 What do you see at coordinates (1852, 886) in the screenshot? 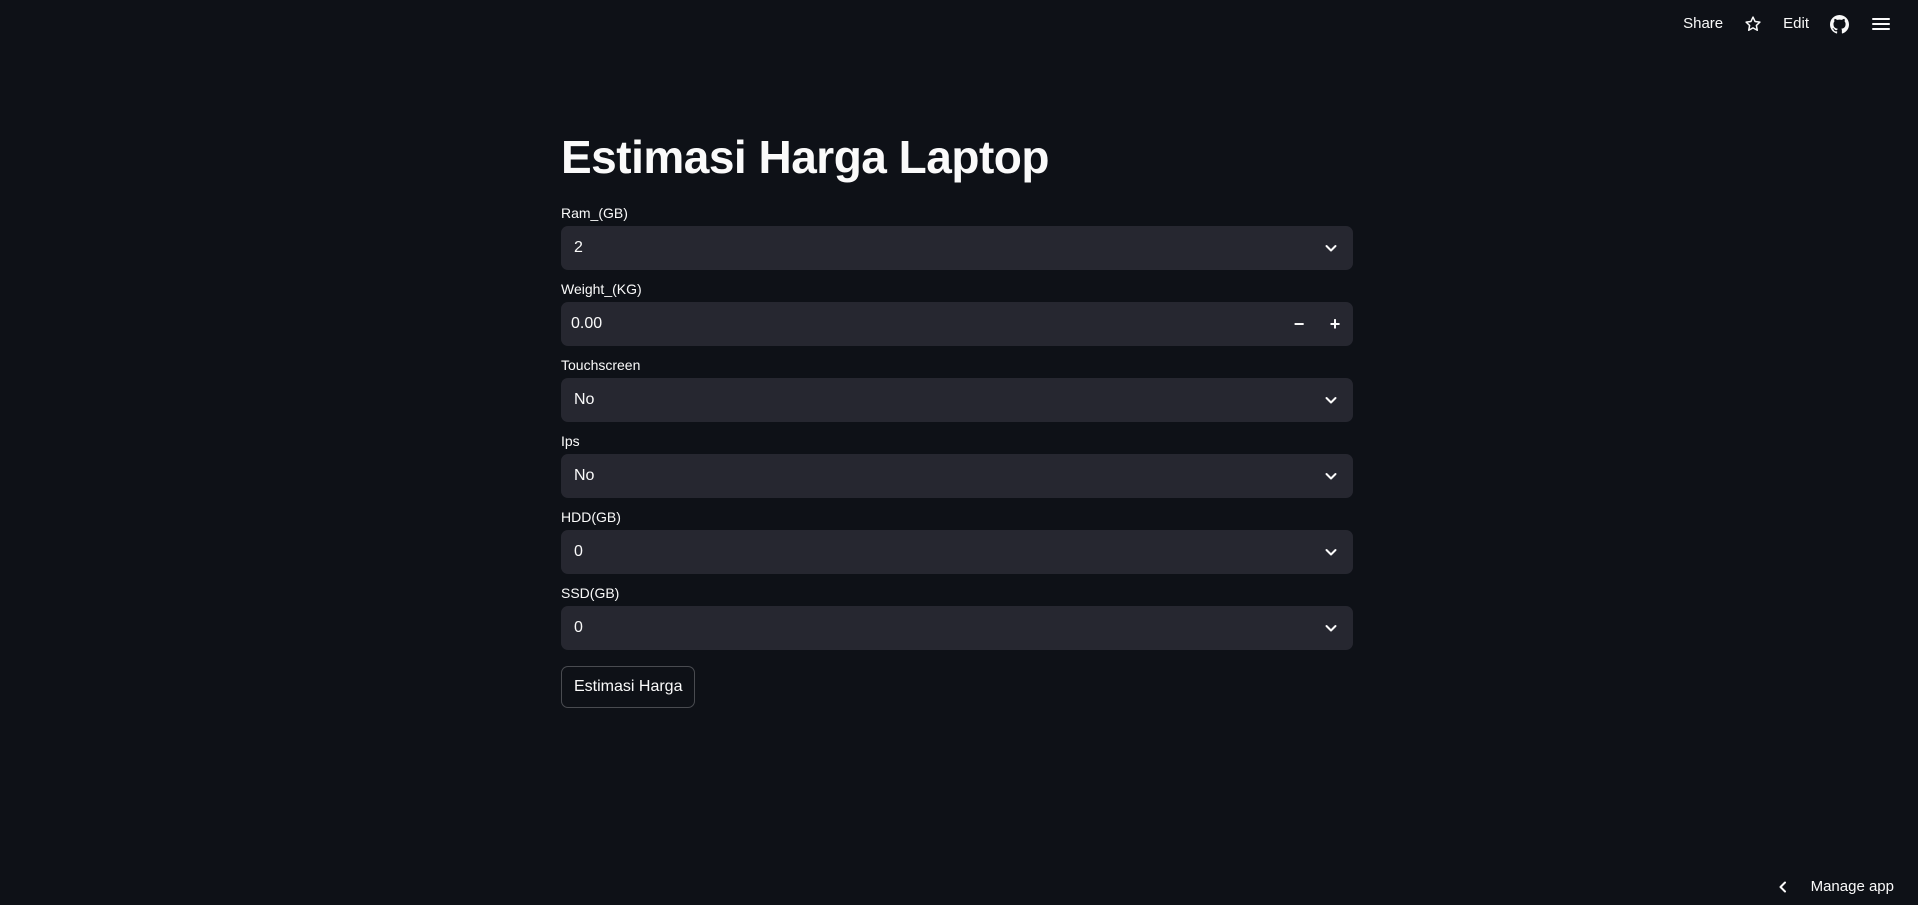
I see `manage-app-label: Manage app` at bounding box center [1852, 886].